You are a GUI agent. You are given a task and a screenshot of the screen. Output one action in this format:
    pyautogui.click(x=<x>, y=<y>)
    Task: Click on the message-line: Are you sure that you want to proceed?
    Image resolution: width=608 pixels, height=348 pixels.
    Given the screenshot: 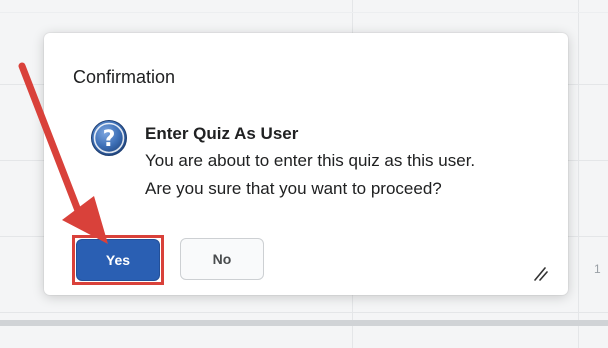 What is the action you would take?
    pyautogui.click(x=293, y=188)
    